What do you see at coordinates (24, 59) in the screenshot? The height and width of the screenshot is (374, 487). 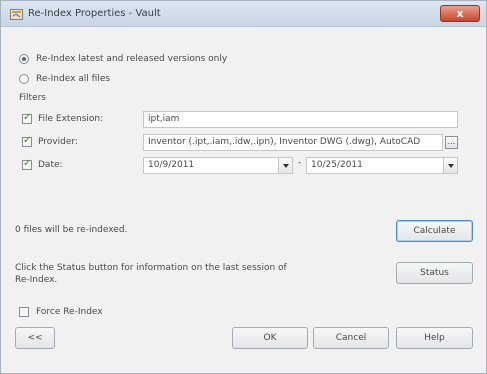 I see `reindex-latest-radio` at bounding box center [24, 59].